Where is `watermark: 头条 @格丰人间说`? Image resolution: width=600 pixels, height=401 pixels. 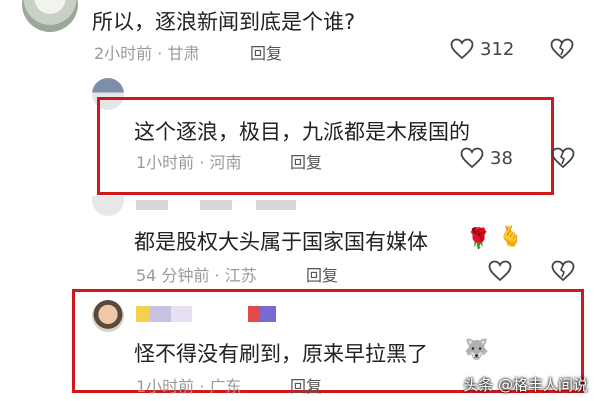
watermark: 头条 @格丰人间说 is located at coordinates (525, 385).